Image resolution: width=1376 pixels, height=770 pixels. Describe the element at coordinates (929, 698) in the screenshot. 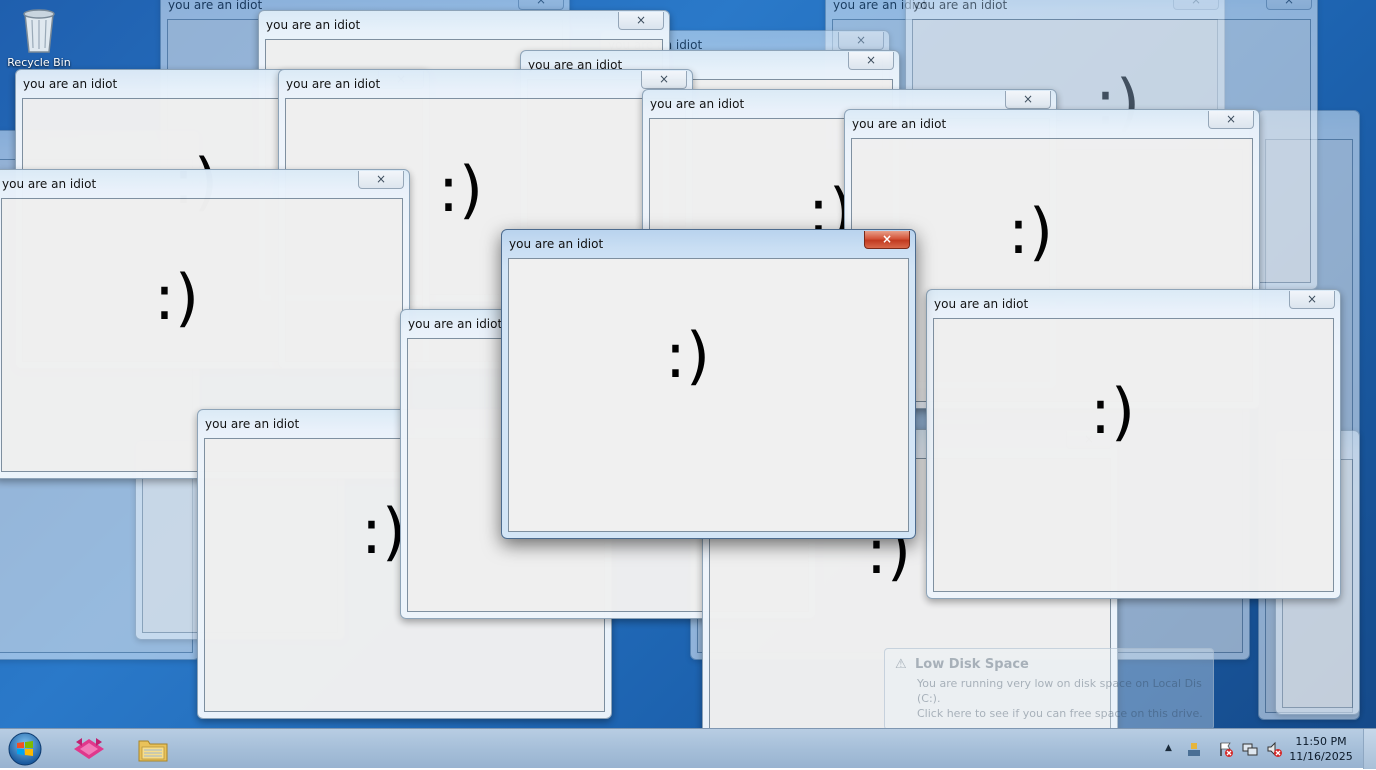

I see `notification-text: (C:).` at that location.